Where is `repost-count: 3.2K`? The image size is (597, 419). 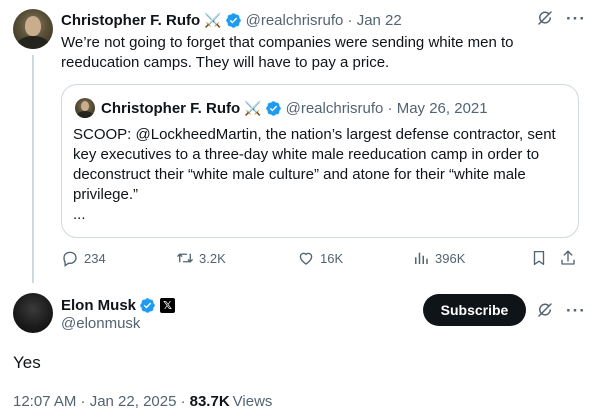 repost-count: 3.2K is located at coordinates (212, 258).